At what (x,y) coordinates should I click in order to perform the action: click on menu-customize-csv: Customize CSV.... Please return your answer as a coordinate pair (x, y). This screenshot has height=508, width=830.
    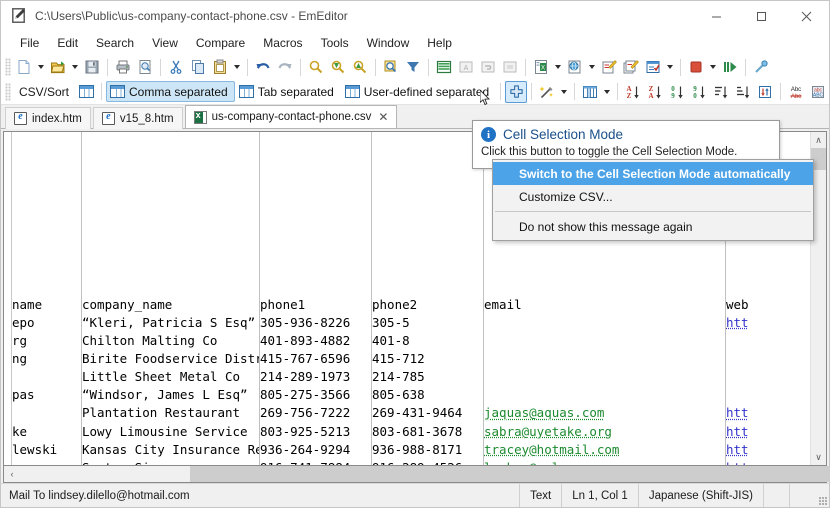
    Looking at the image, I should click on (653, 196).